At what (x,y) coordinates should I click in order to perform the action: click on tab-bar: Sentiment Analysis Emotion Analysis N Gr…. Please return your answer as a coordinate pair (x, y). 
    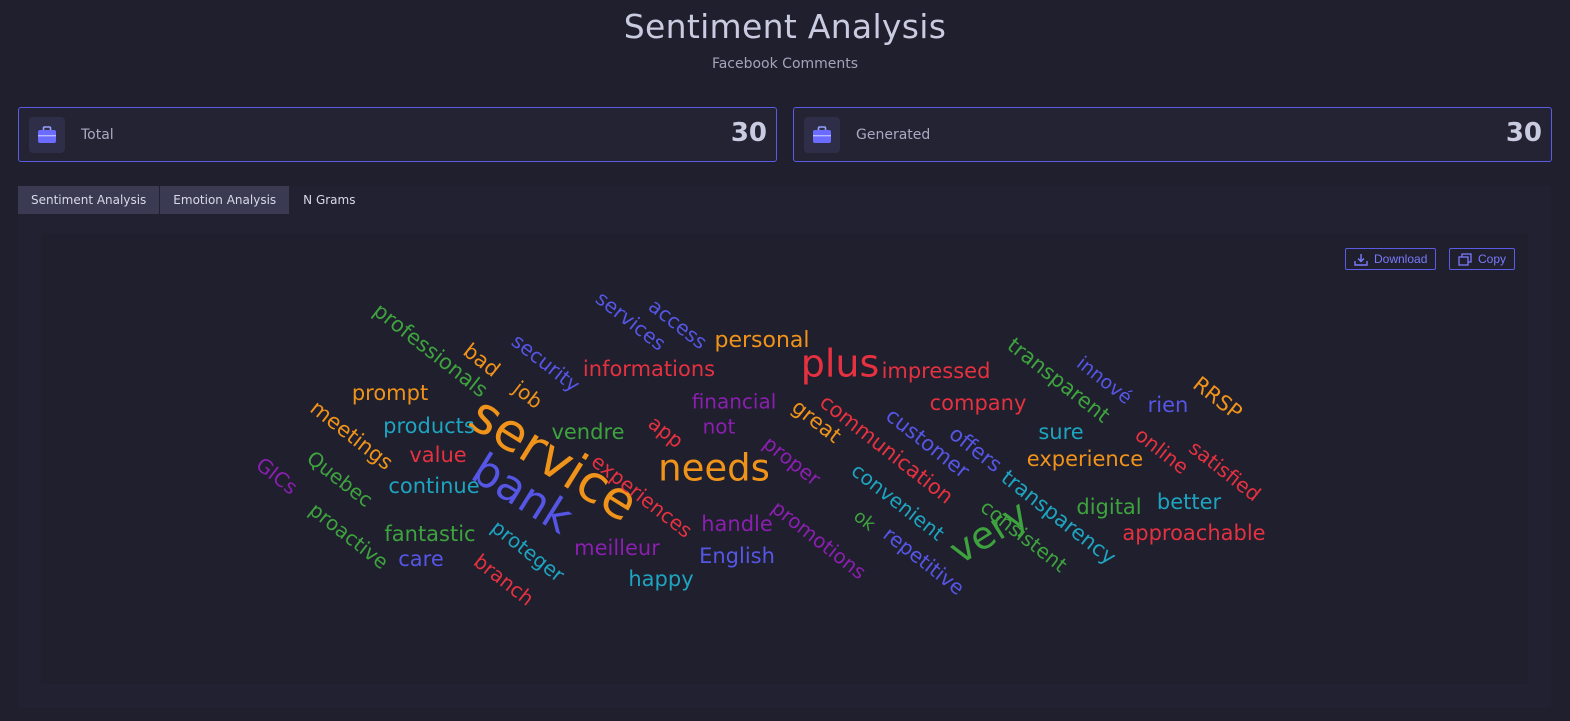
    Looking at the image, I should click on (193, 200).